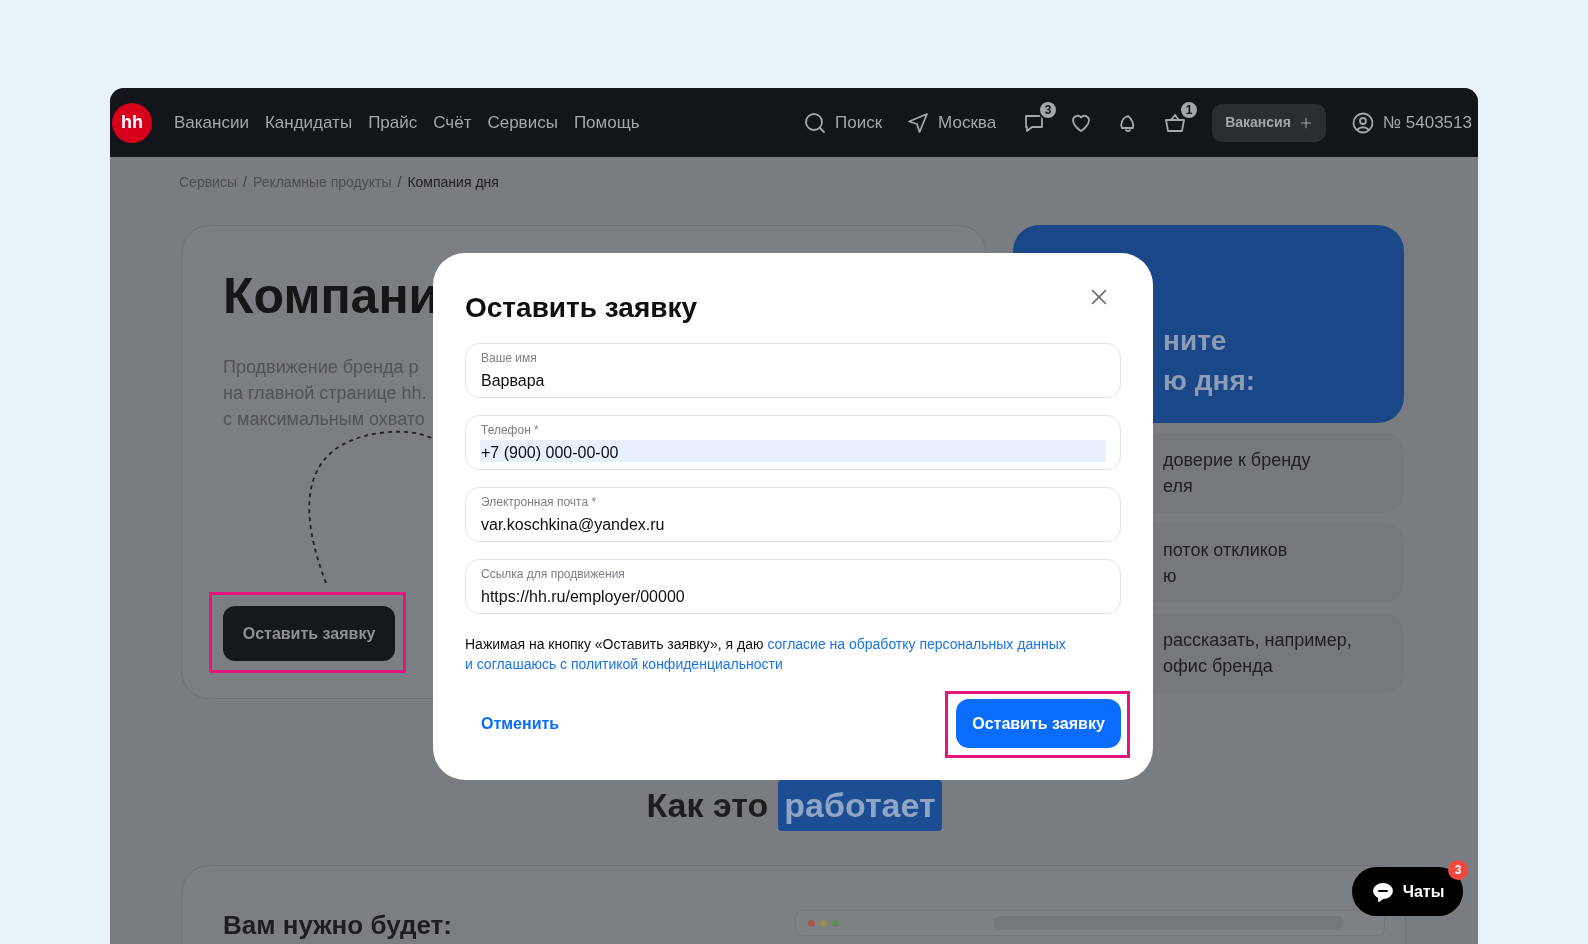 The height and width of the screenshot is (944, 1588). What do you see at coordinates (1305, 122) in the screenshot?
I see `plus-icon` at bounding box center [1305, 122].